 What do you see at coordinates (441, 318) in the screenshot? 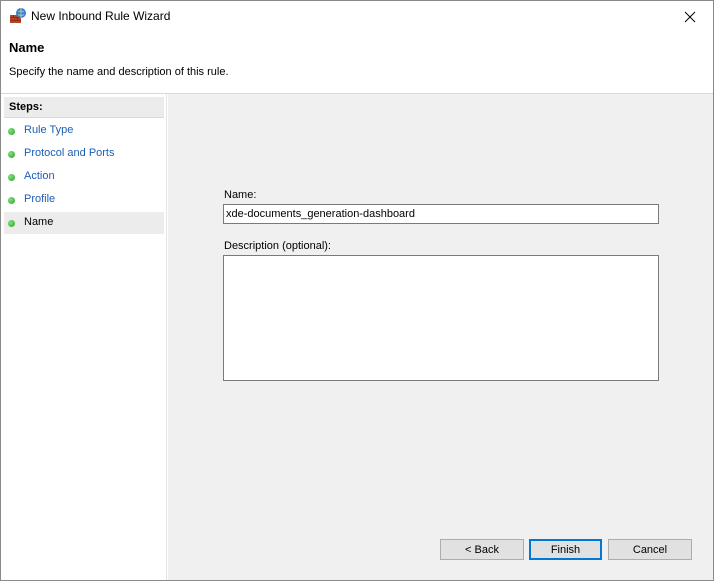
I see `description-input` at bounding box center [441, 318].